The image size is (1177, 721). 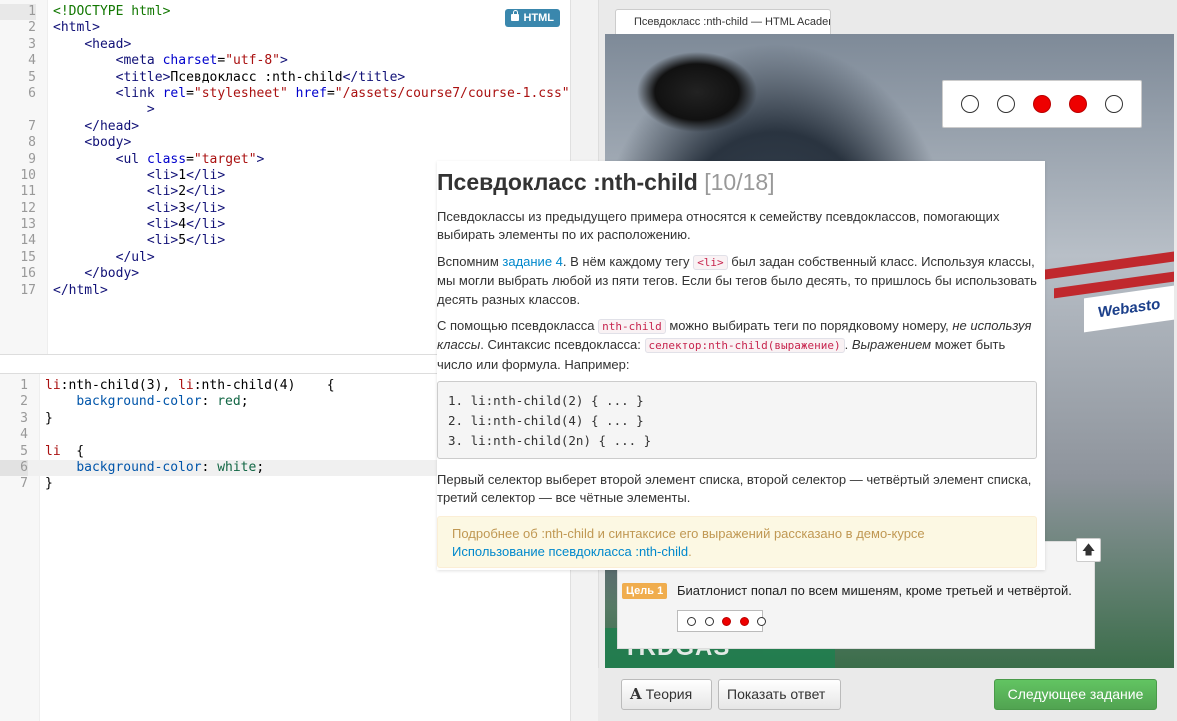 I want to click on scroll-up-button: 🡅, so click(x=1088, y=550).